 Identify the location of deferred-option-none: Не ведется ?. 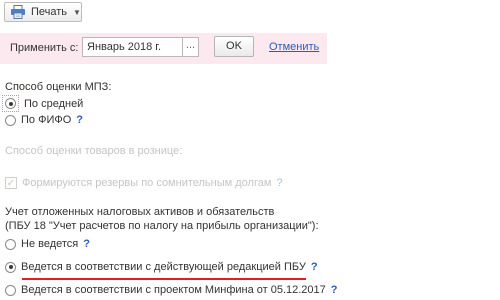
(47, 244).